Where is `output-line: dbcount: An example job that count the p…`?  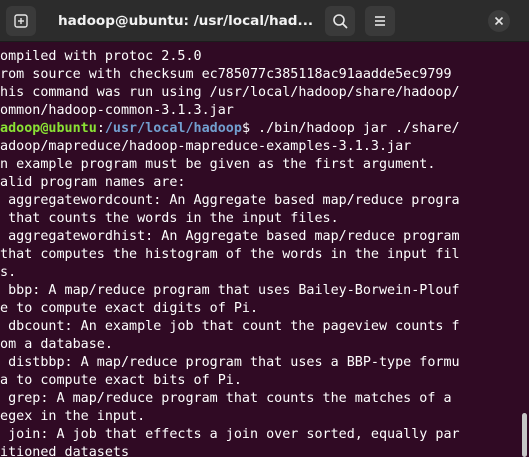
output-line: dbcount: An example job that count the p… is located at coordinates (230, 326).